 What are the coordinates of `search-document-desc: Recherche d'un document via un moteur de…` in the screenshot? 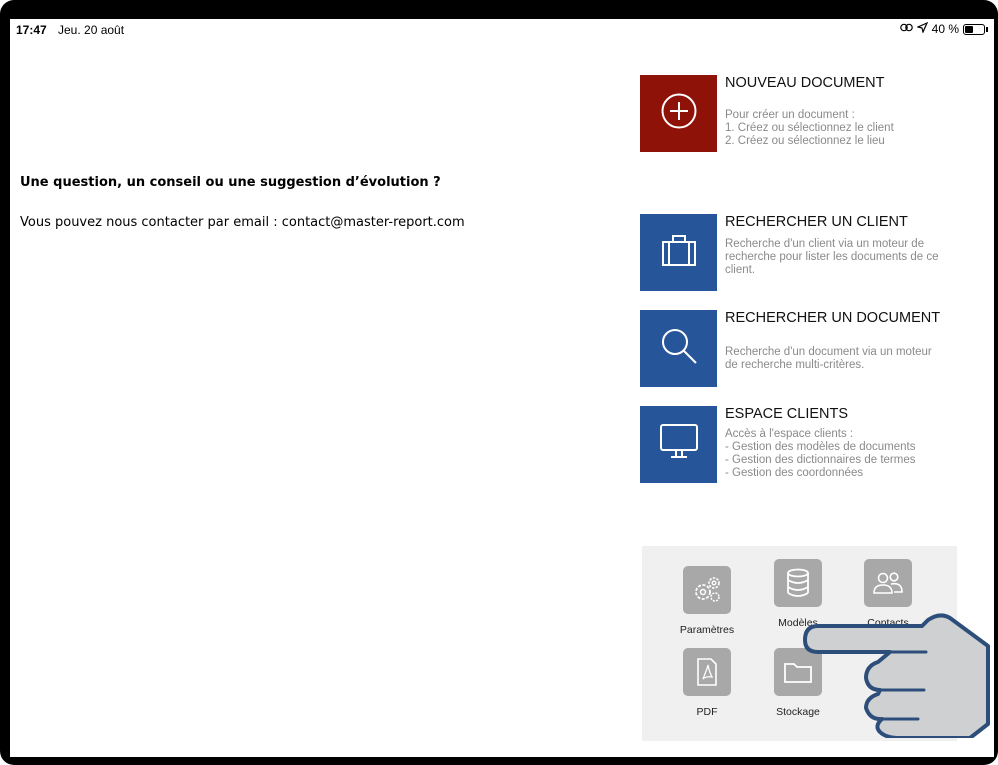 It's located at (850, 359).